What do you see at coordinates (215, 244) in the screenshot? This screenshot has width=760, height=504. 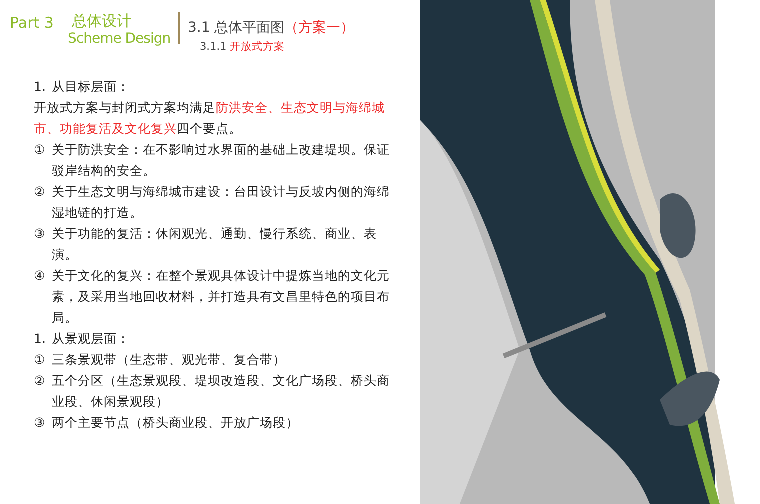 I see `list-text: 关于功能的复活：休闲观光、通勤、慢行系统、商业、表演。` at bounding box center [215, 244].